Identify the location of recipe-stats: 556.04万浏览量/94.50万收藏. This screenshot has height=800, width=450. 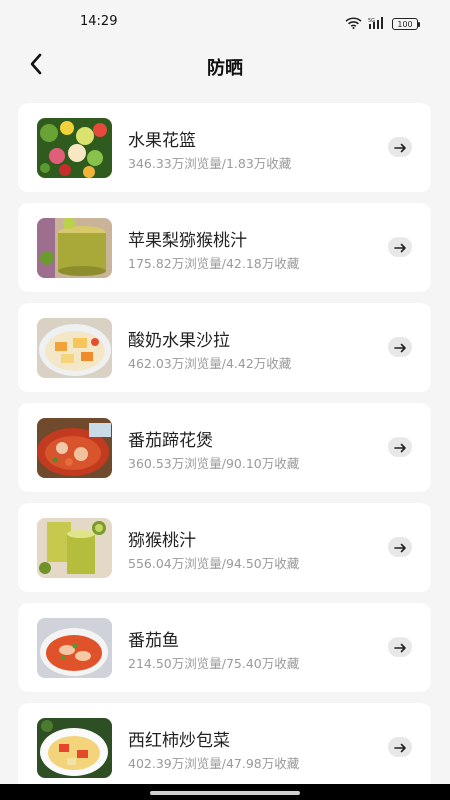
(214, 563).